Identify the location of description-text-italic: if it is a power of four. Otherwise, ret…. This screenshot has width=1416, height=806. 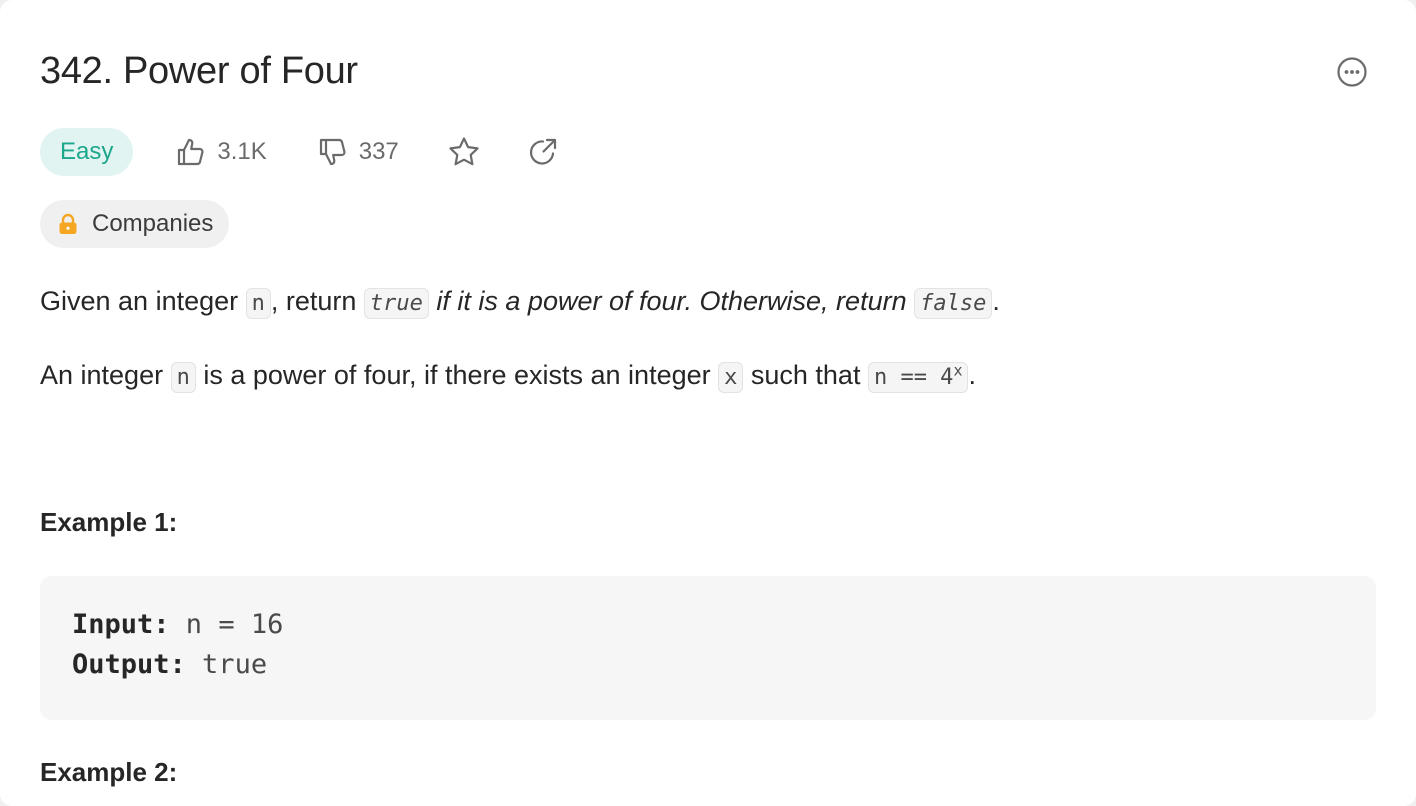
(671, 301).